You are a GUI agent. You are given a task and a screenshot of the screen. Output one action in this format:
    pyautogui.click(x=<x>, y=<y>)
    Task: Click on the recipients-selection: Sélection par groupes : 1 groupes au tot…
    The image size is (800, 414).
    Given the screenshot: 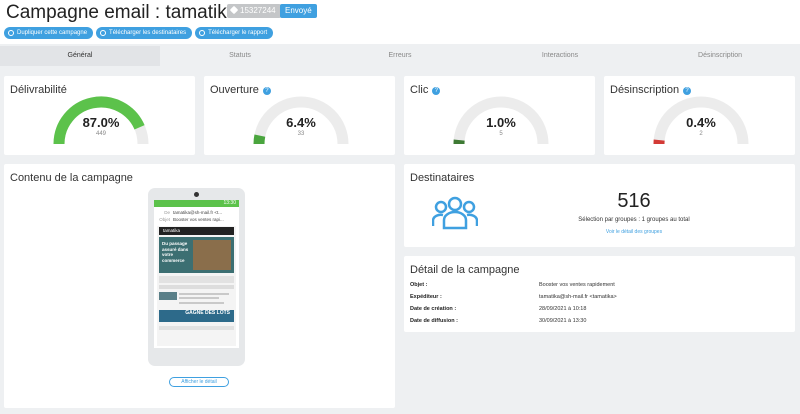 What is the action you would take?
    pyautogui.click(x=634, y=220)
    